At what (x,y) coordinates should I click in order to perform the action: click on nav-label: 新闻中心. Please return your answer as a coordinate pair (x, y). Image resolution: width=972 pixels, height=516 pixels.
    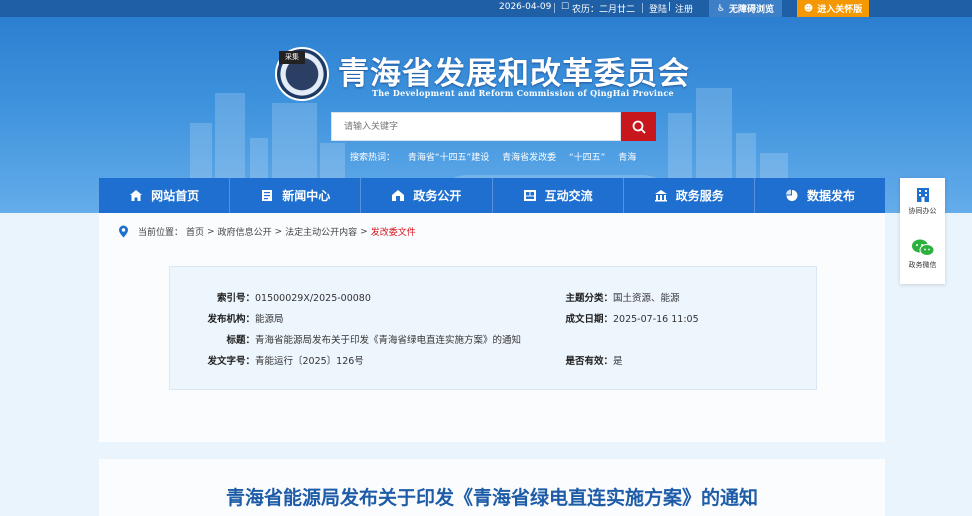
    Looking at the image, I should click on (306, 196).